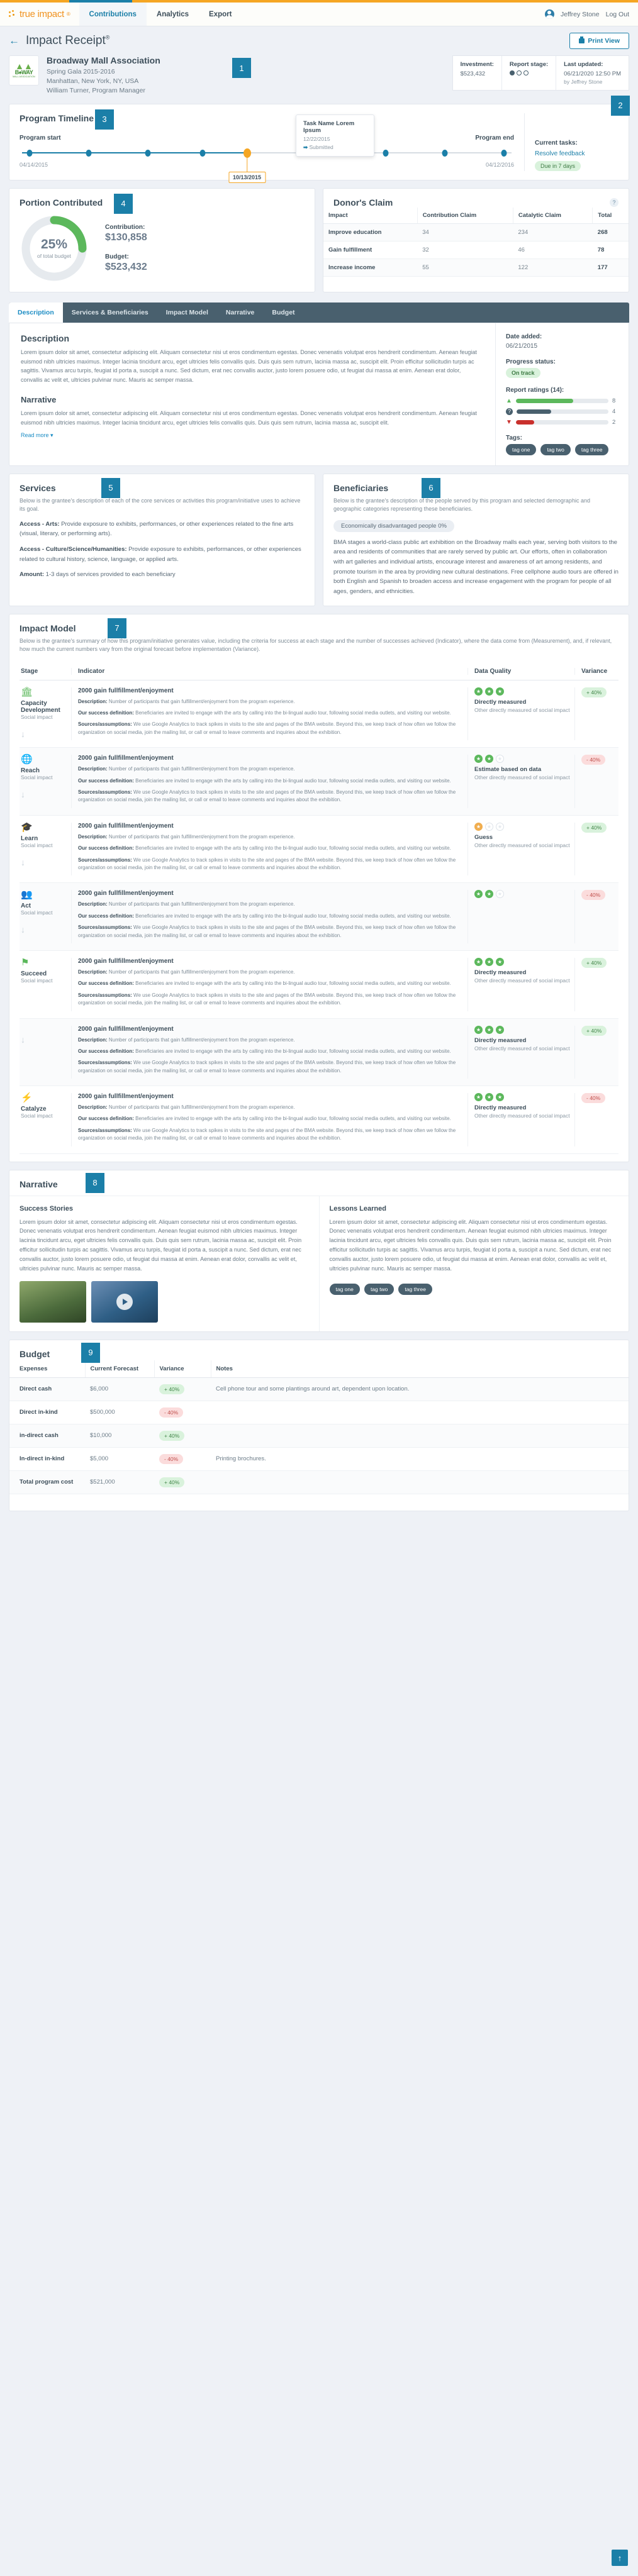 The image size is (638, 2576). I want to click on cell-current-forecast: $10,000, so click(119, 1436).